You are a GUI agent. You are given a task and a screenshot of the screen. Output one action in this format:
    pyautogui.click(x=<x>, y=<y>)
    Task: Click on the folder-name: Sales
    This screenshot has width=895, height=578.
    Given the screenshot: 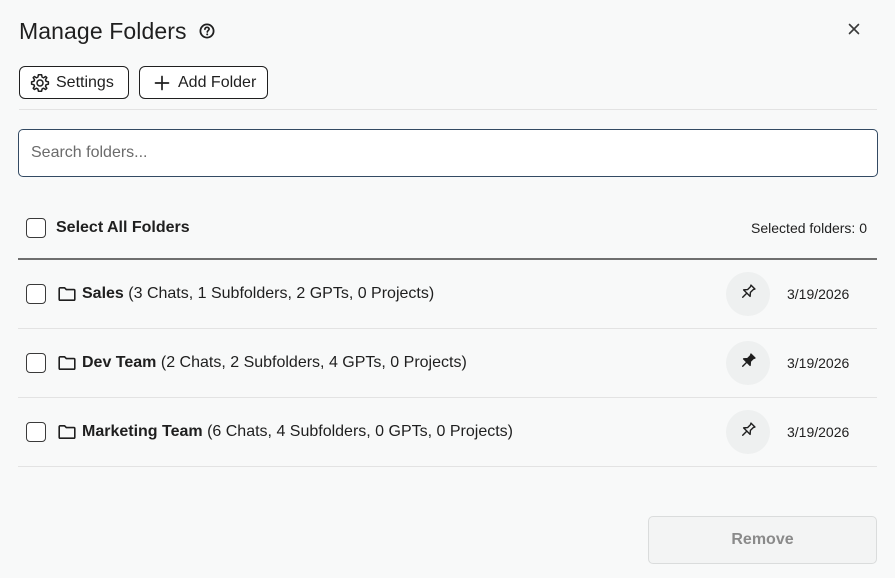 What is the action you would take?
    pyautogui.click(x=103, y=293)
    